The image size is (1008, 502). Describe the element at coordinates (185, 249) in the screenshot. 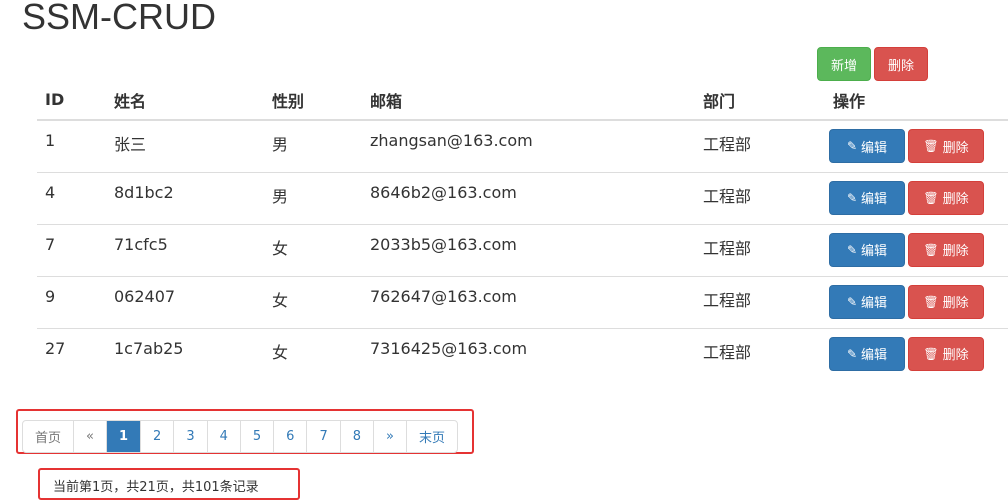

I see `cell-name: 71cfc5` at that location.